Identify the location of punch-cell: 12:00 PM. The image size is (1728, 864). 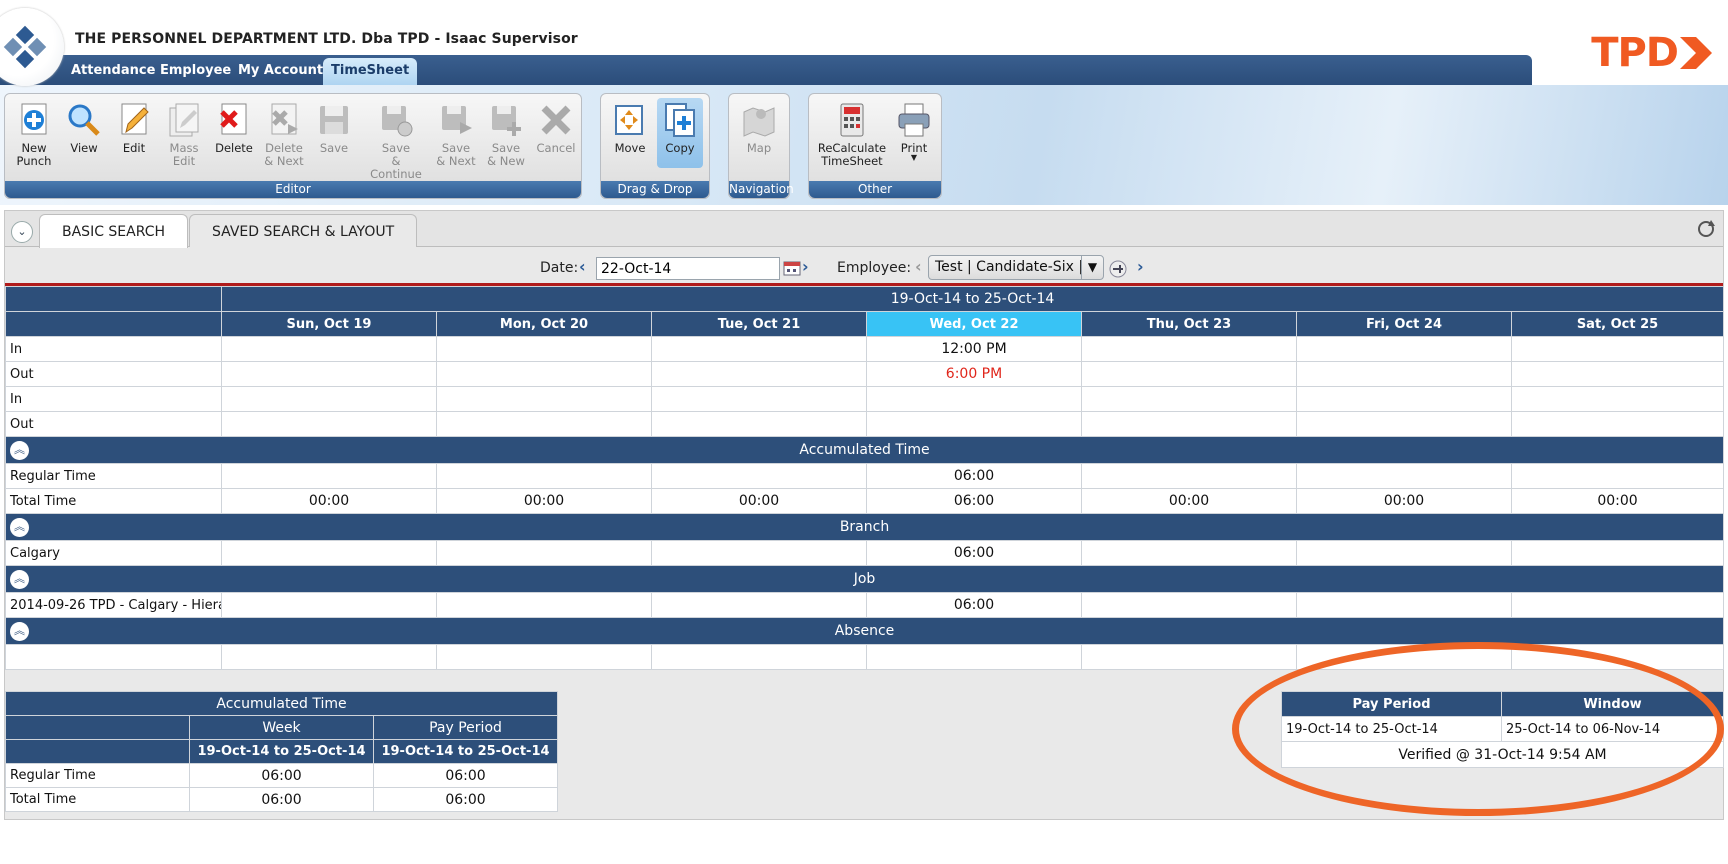
(974, 349).